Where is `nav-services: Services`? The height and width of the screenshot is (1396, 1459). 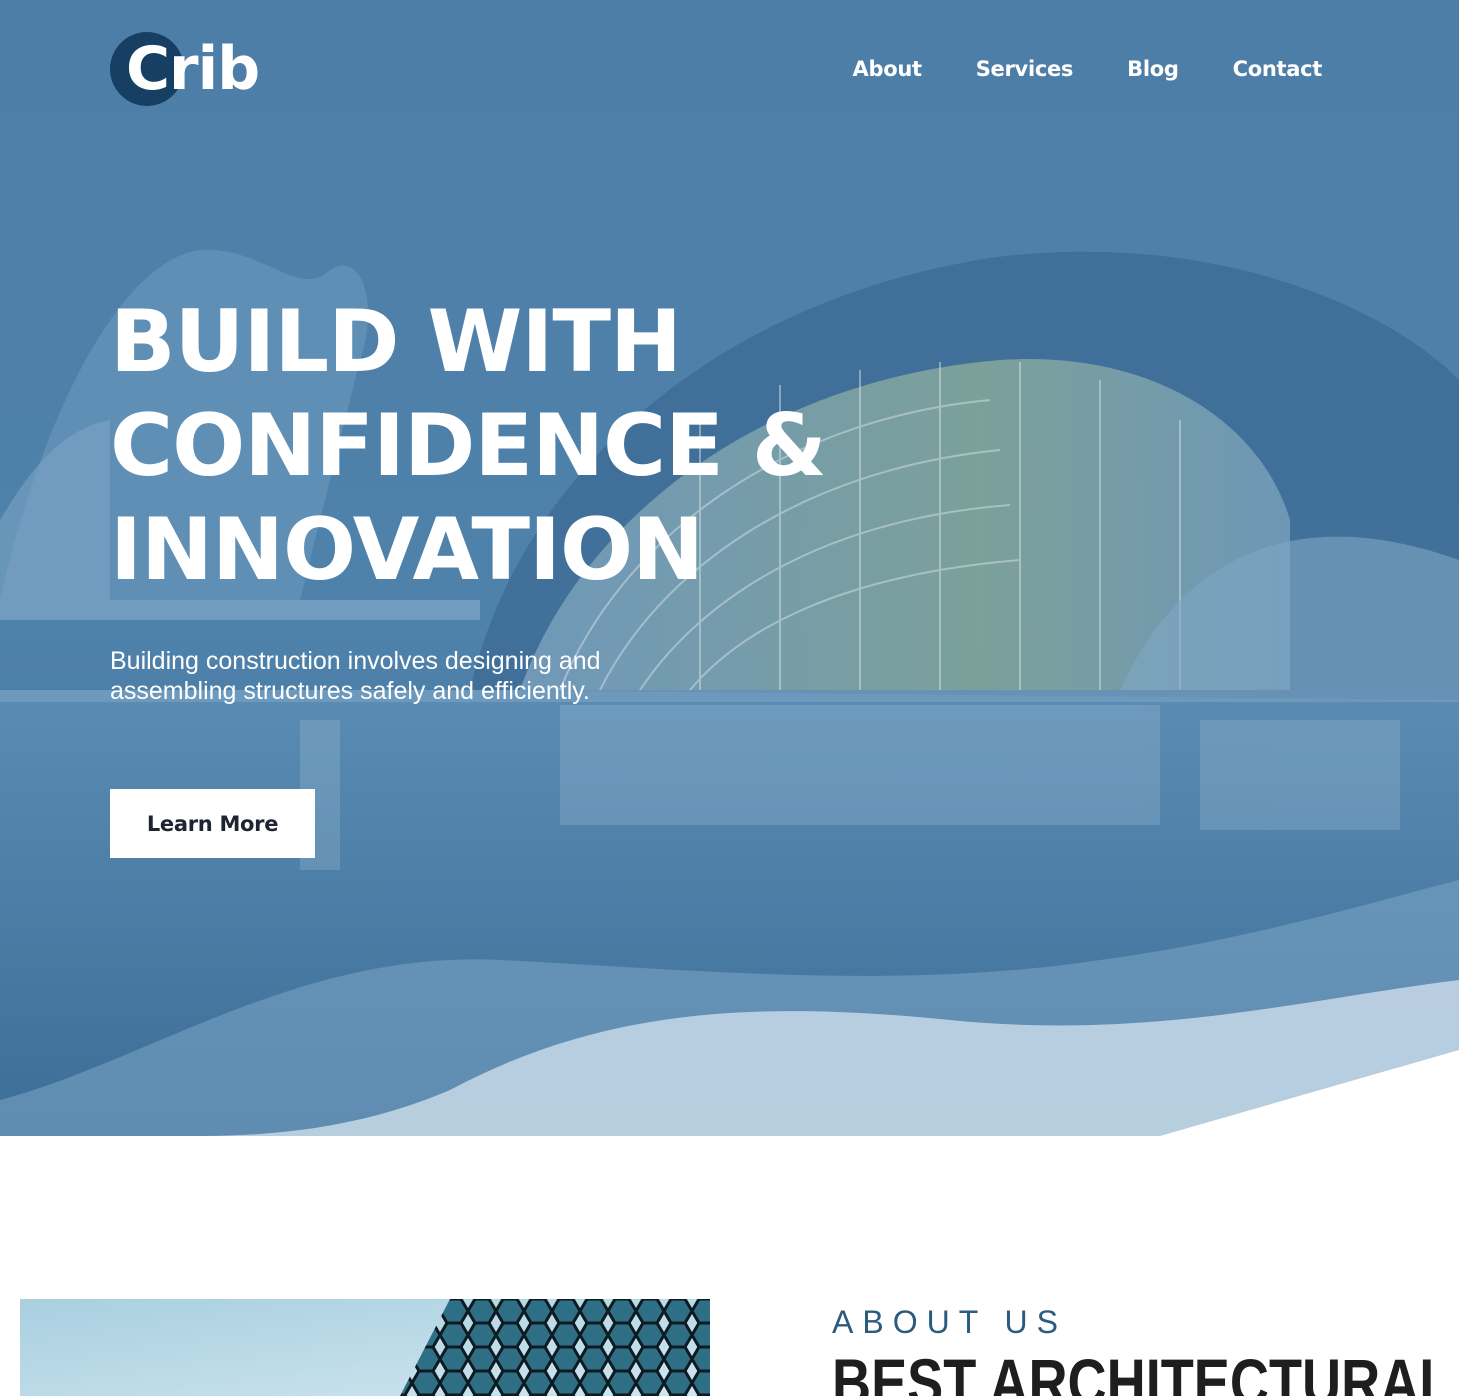
nav-services: Services is located at coordinates (1025, 69).